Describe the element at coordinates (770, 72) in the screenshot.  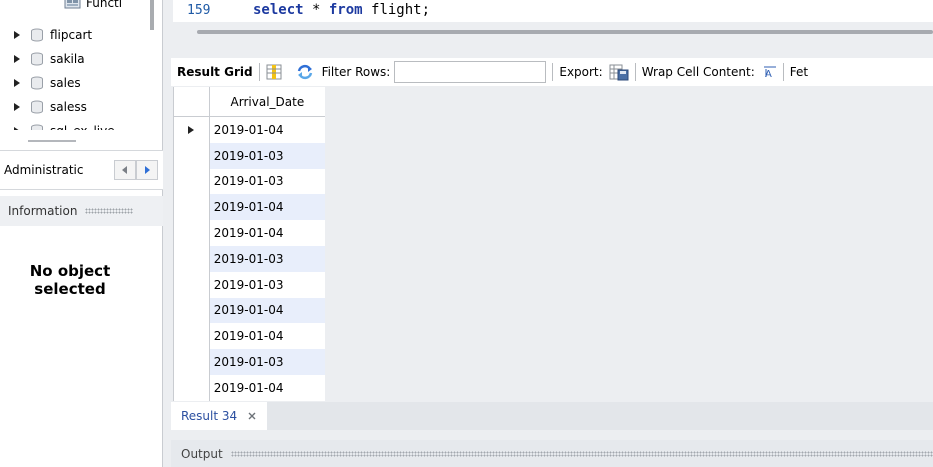
I see `wrap-text-icon: A` at that location.